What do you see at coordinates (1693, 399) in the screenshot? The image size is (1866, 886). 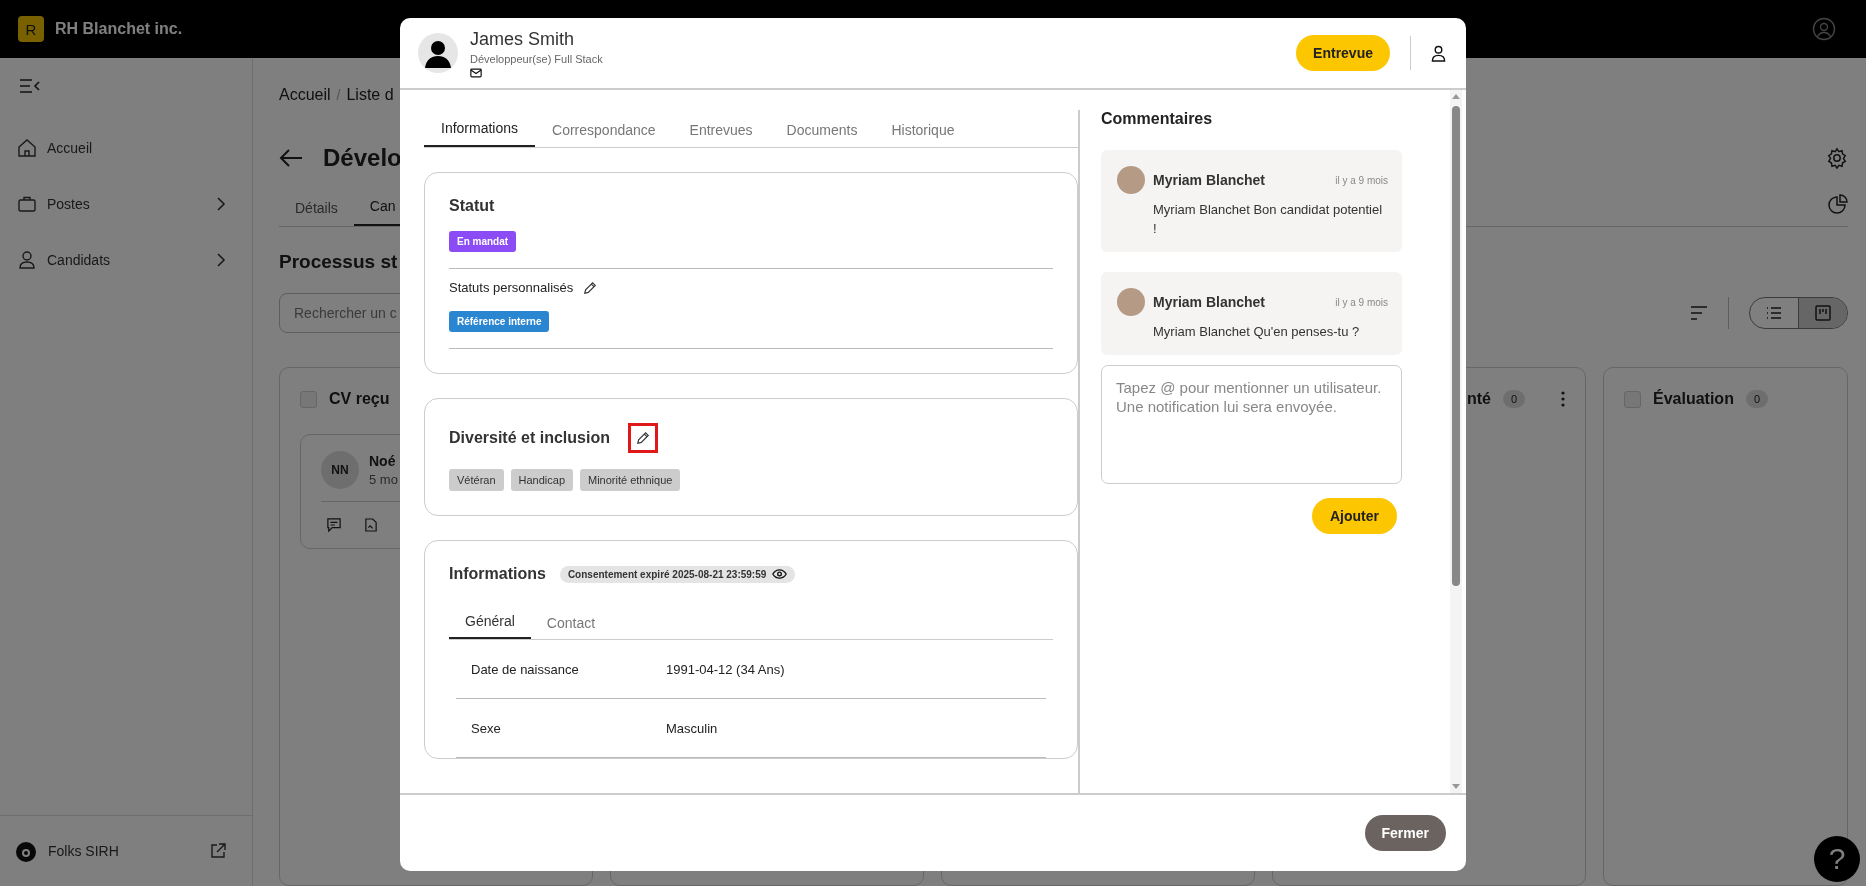 I see `column-title: Évaluation` at bounding box center [1693, 399].